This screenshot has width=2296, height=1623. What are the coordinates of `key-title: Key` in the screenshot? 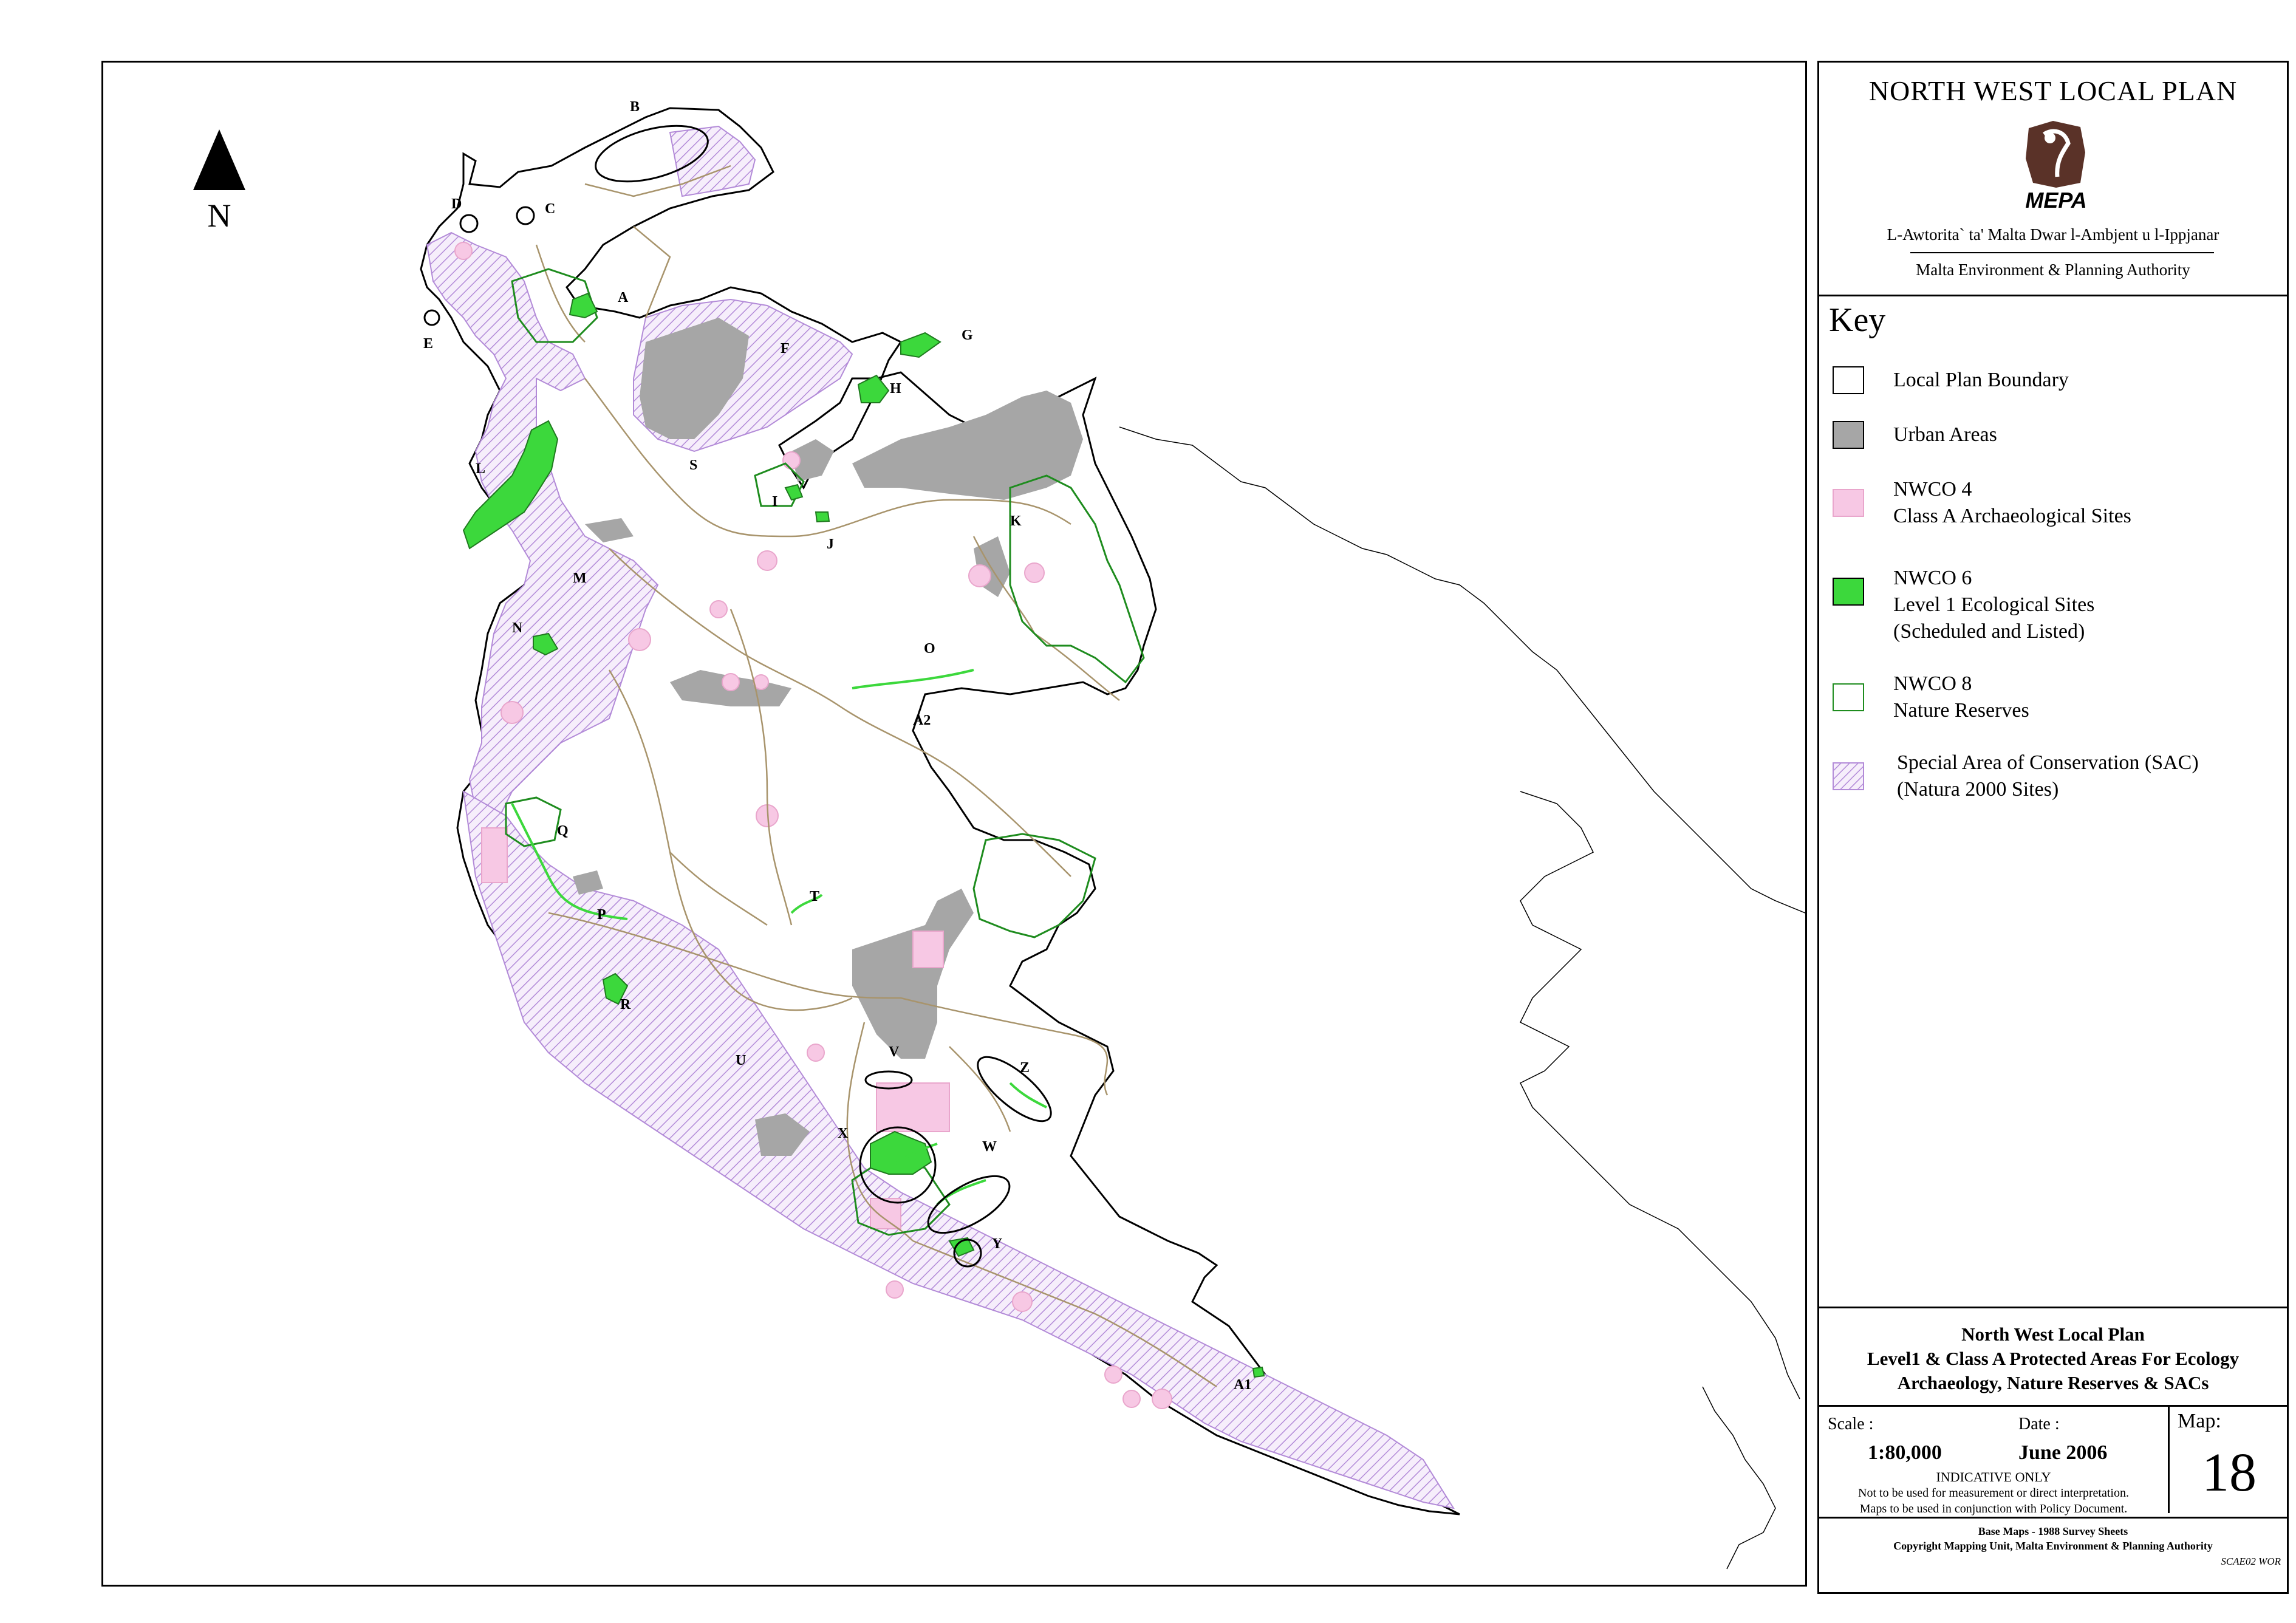 It's located at (1857, 320).